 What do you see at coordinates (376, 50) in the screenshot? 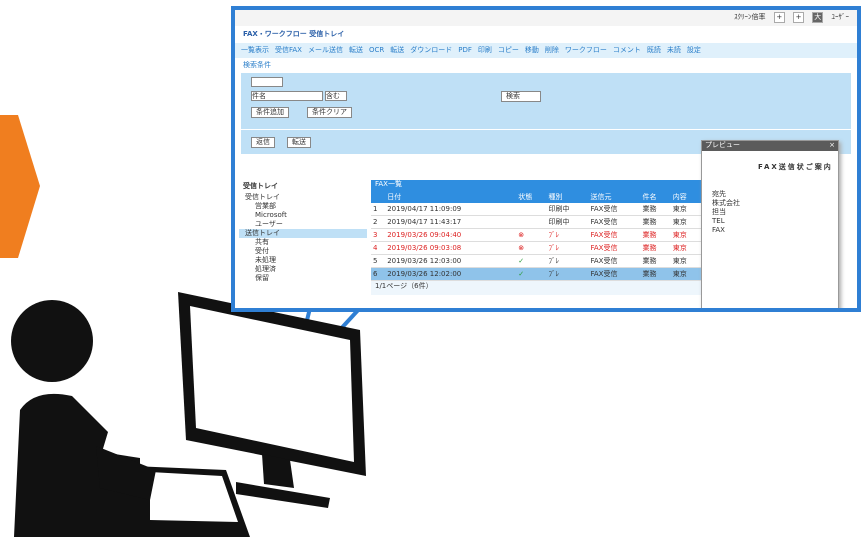
I see `menu-item: OCR` at bounding box center [376, 50].